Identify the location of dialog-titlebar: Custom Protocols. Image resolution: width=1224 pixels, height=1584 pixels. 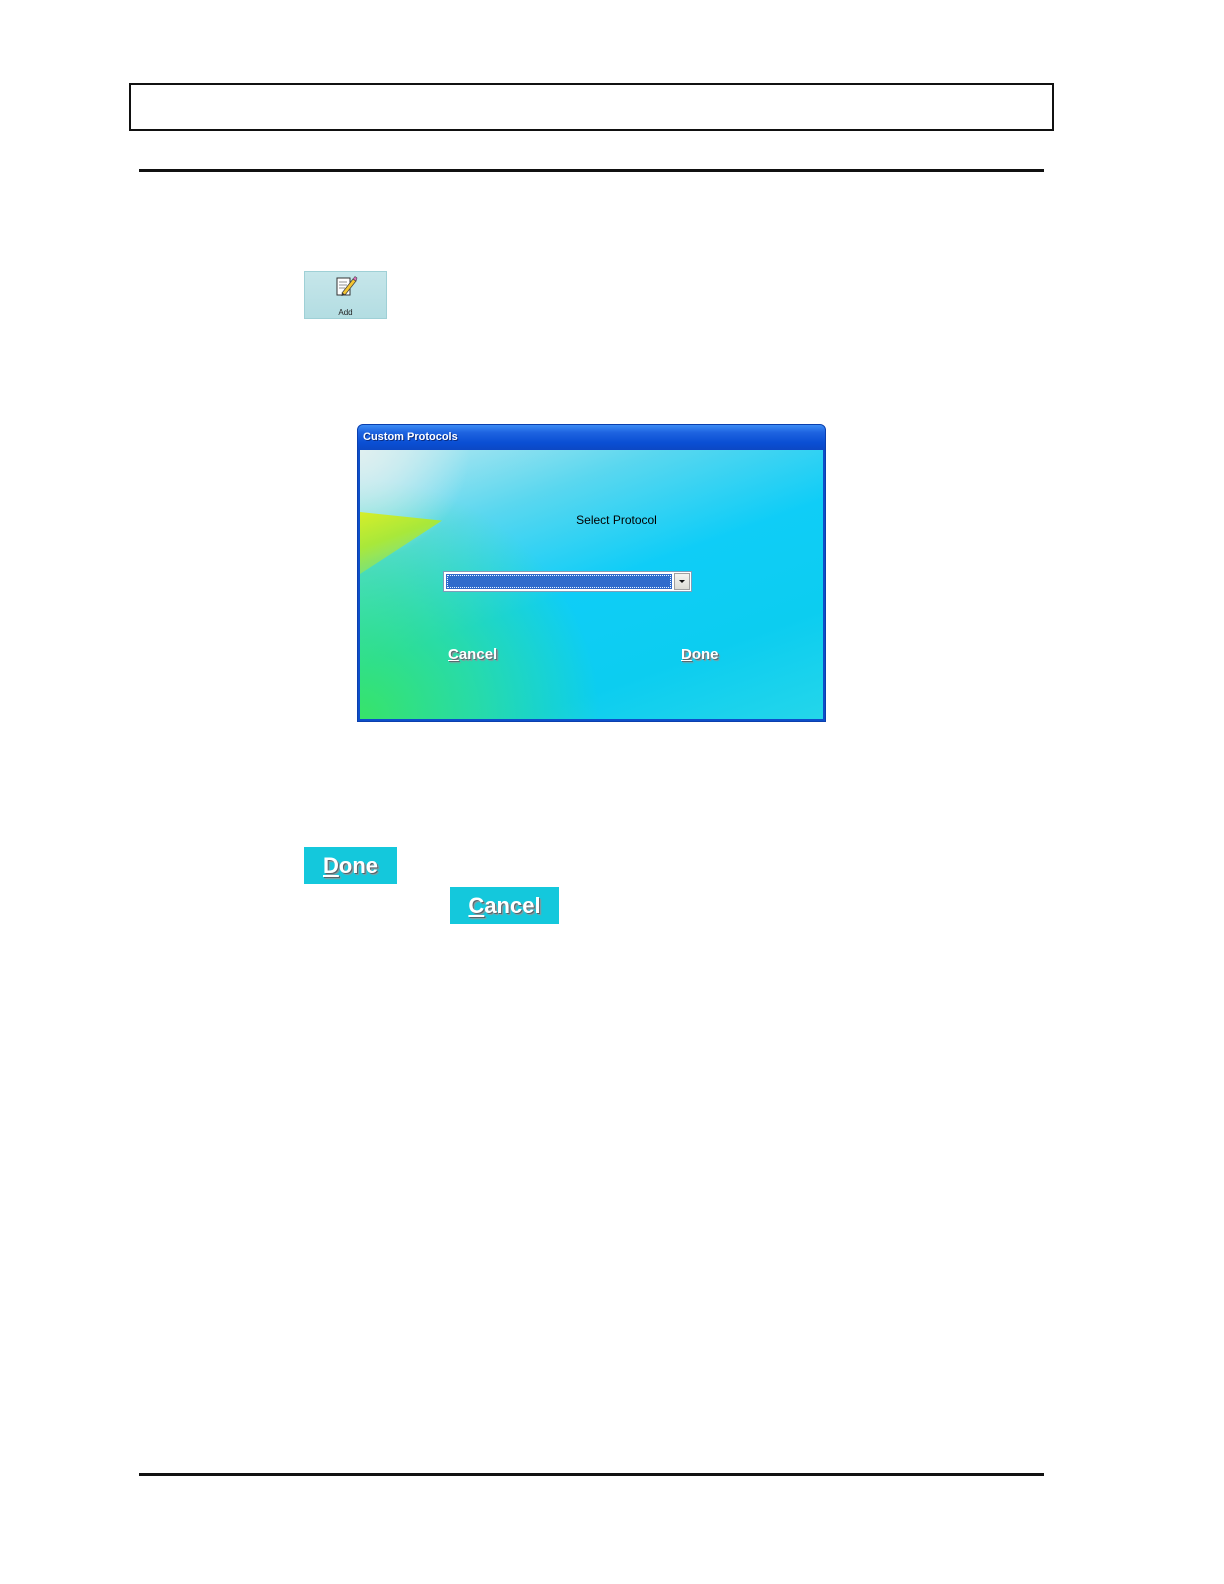
(591, 437).